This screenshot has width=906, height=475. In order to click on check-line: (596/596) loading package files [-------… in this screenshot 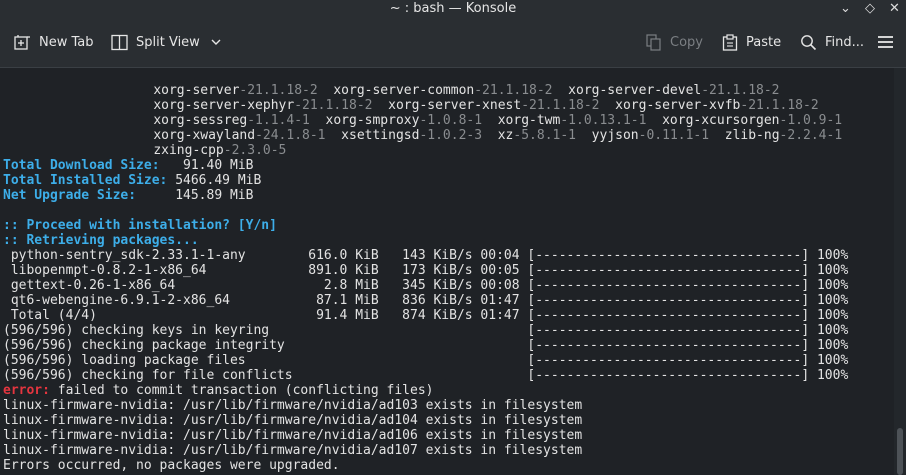, I will do `click(426, 360)`.